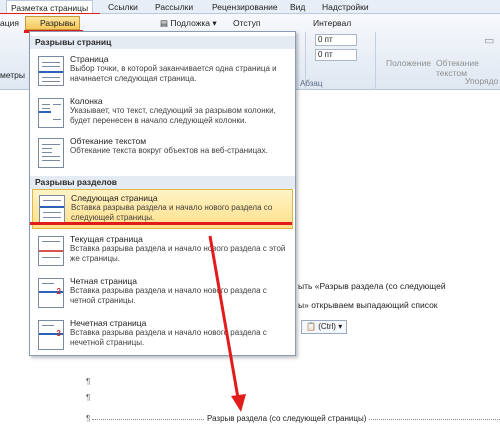 The width and height of the screenshot is (500, 447). I want to click on tab-references: Ссылки, so click(123, 7).